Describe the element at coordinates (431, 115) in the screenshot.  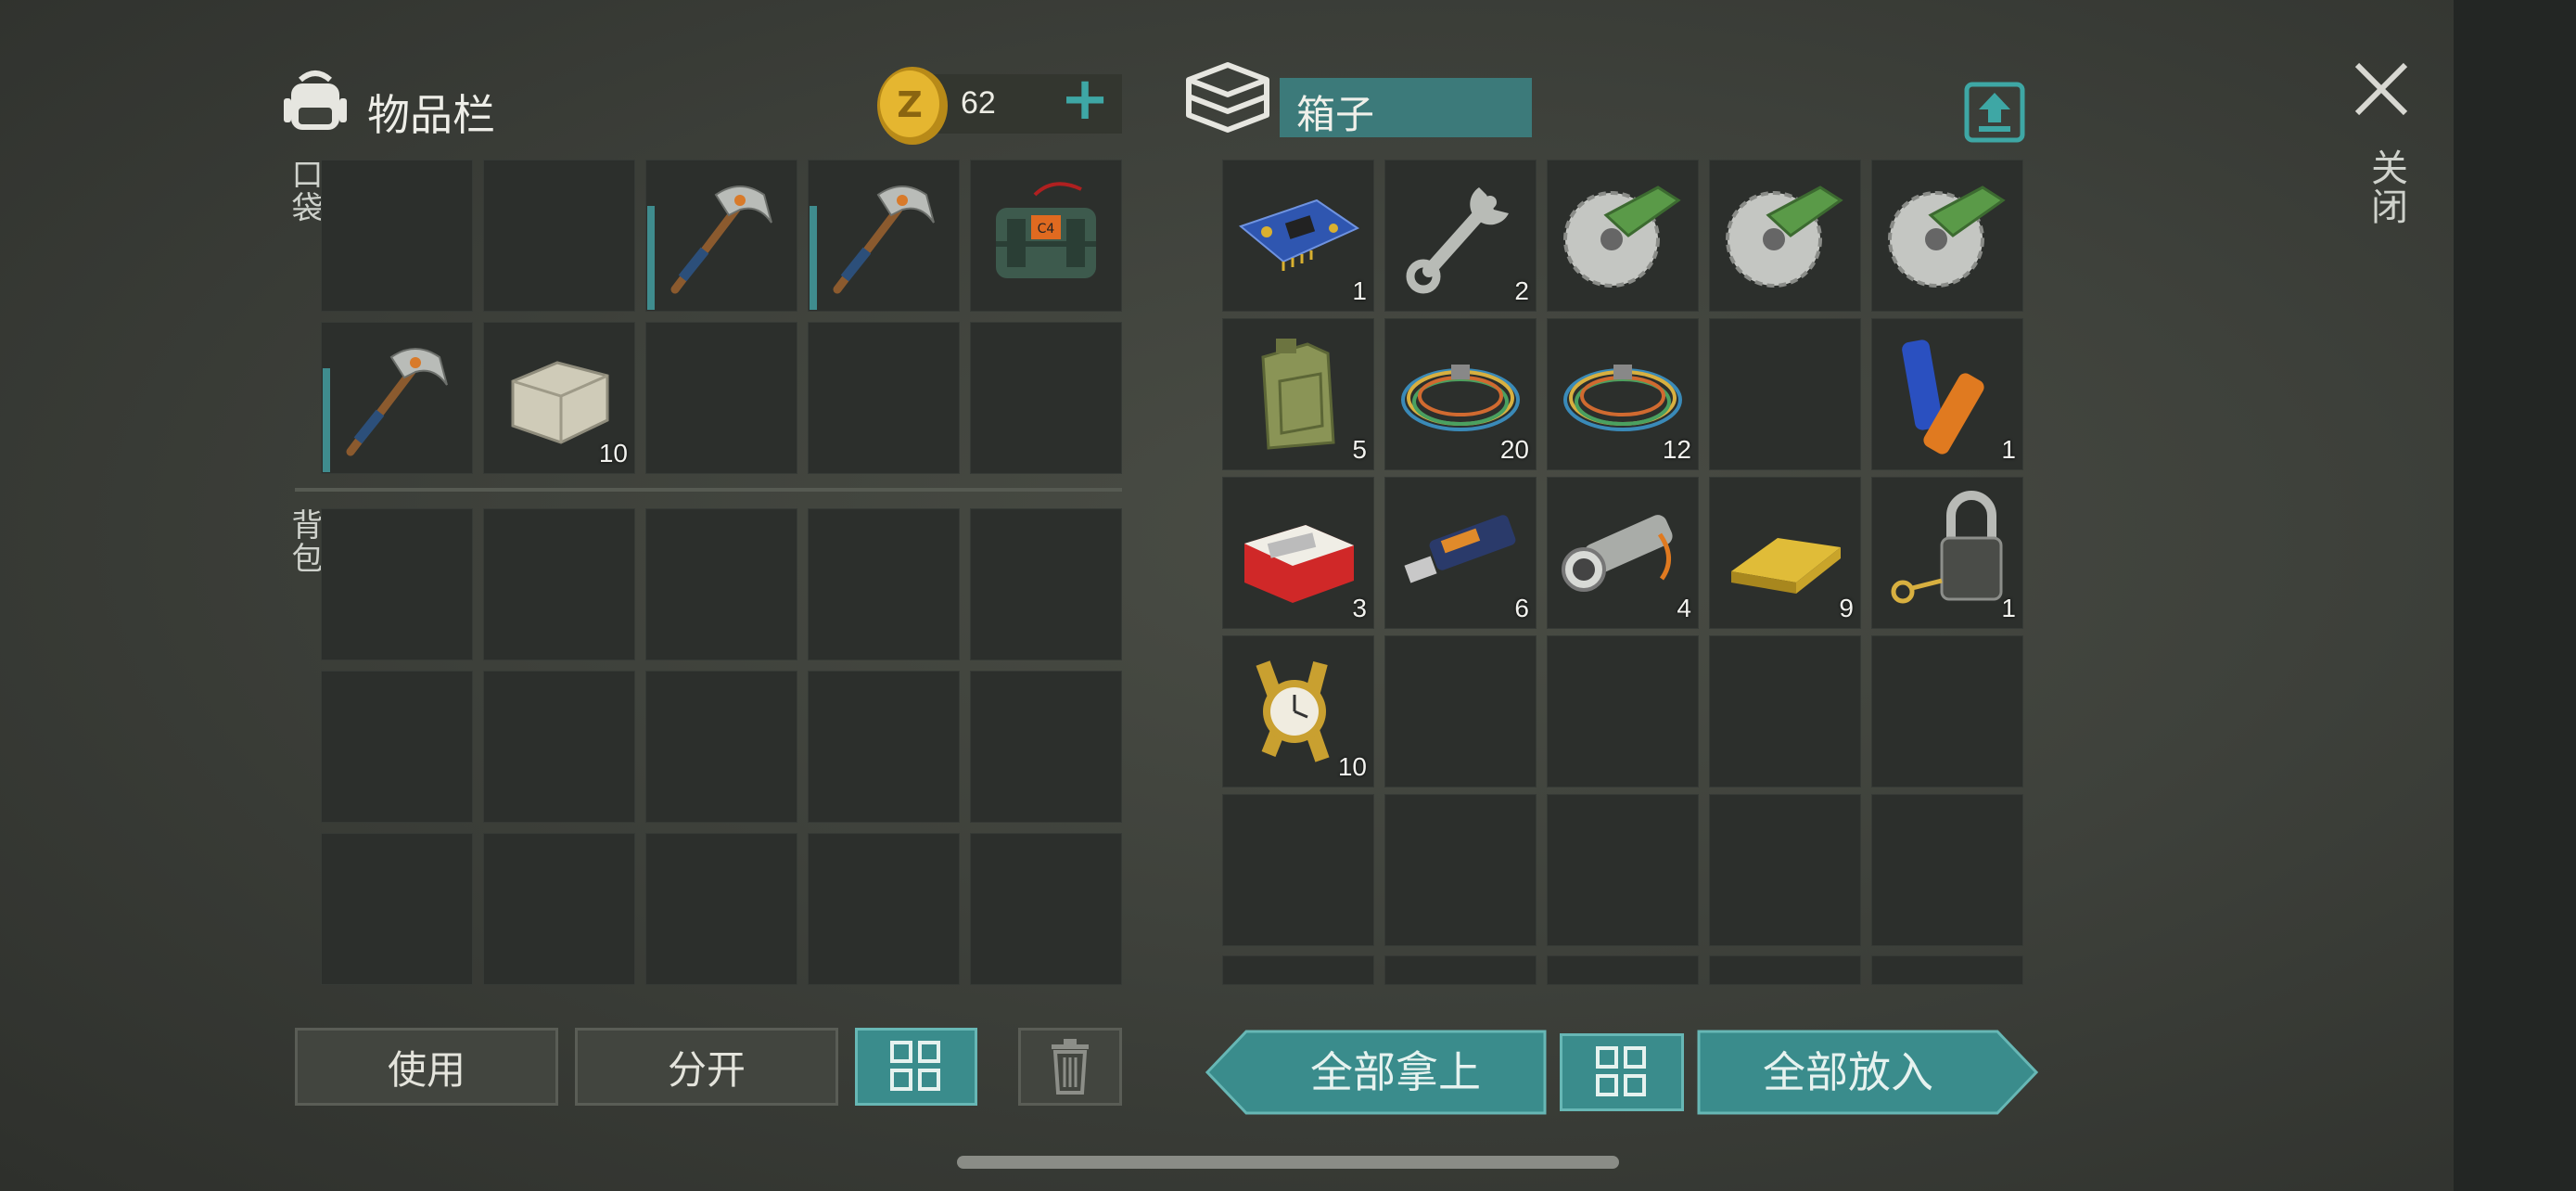
I see `inventory-title: 物品栏` at that location.